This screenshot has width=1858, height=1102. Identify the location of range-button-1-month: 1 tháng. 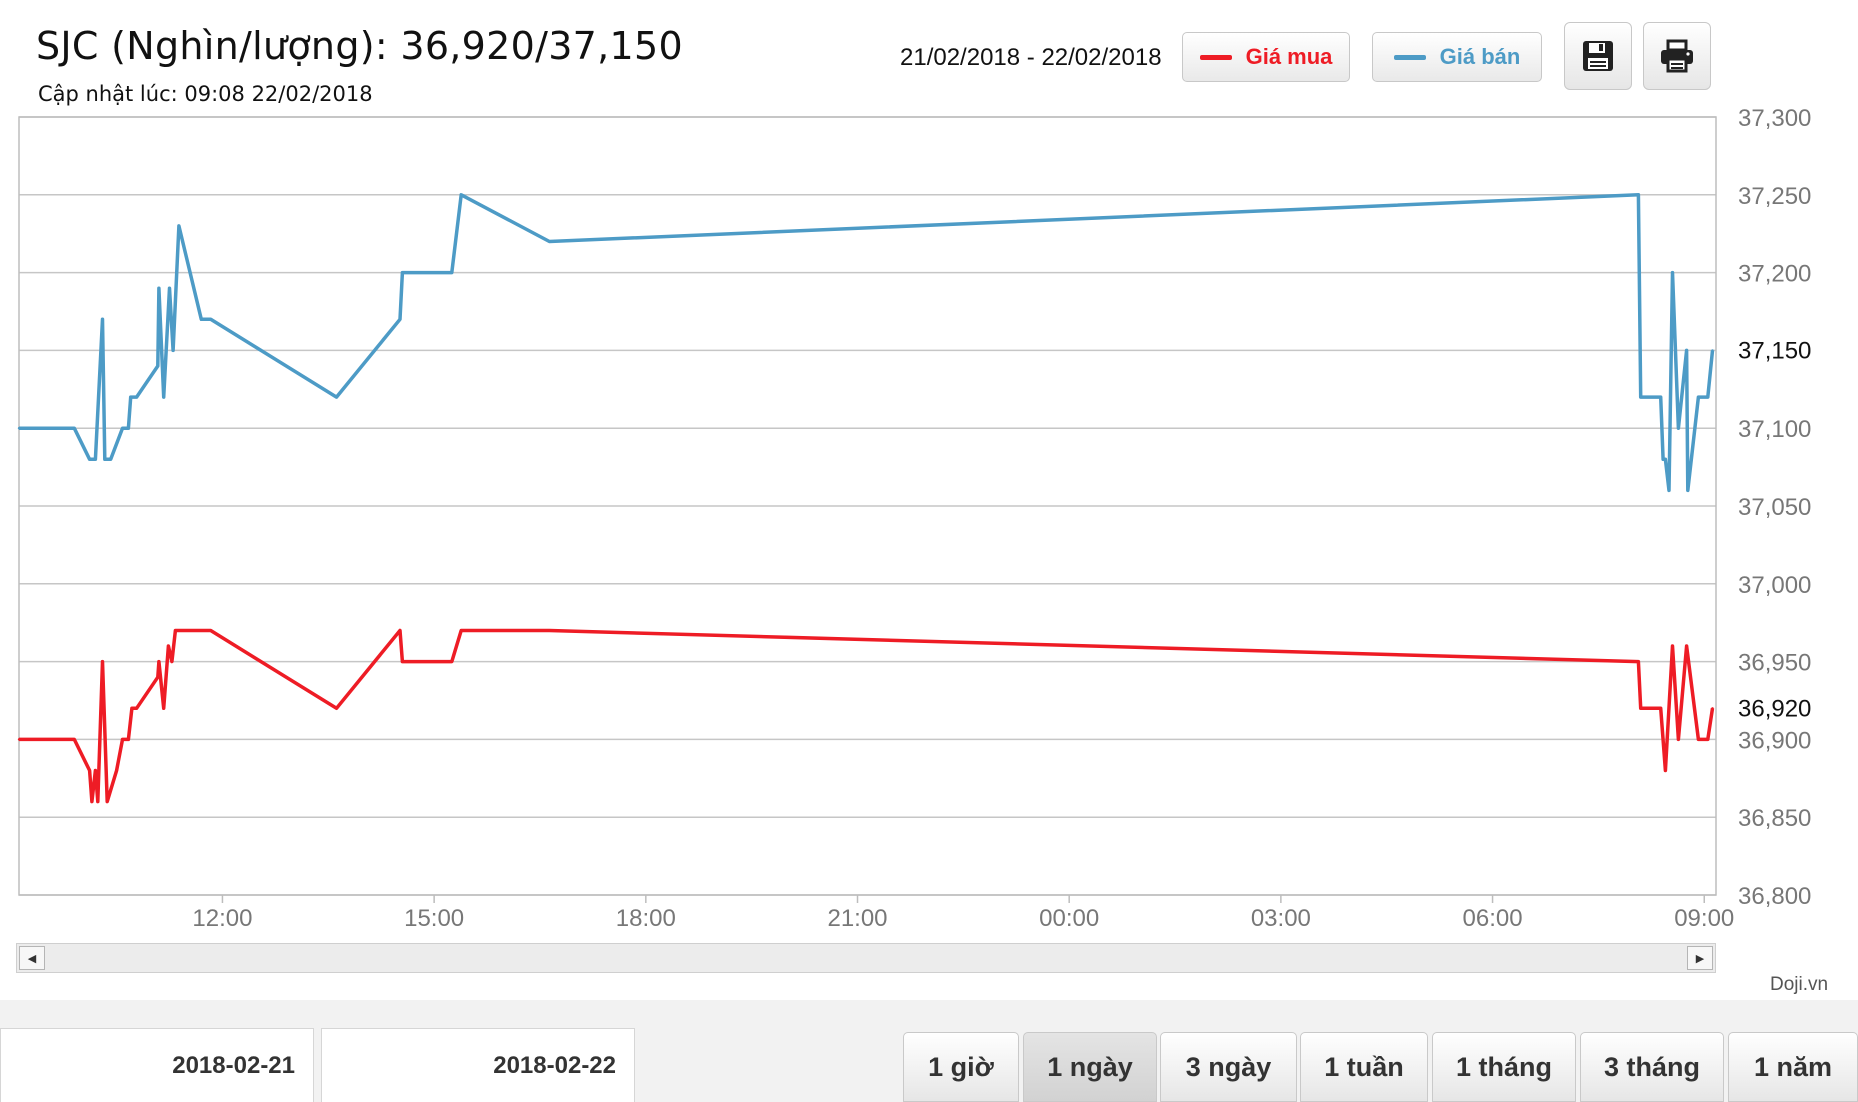
(1504, 1067).